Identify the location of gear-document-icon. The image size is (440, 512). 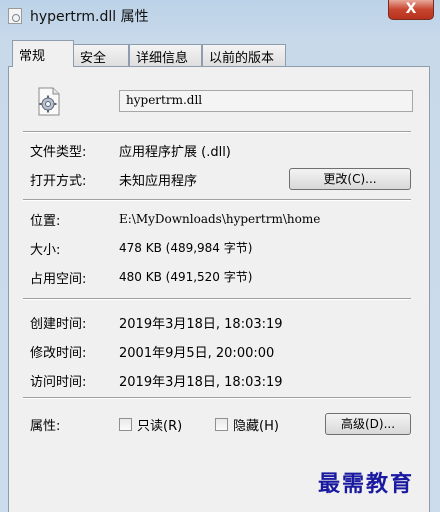
(49, 101).